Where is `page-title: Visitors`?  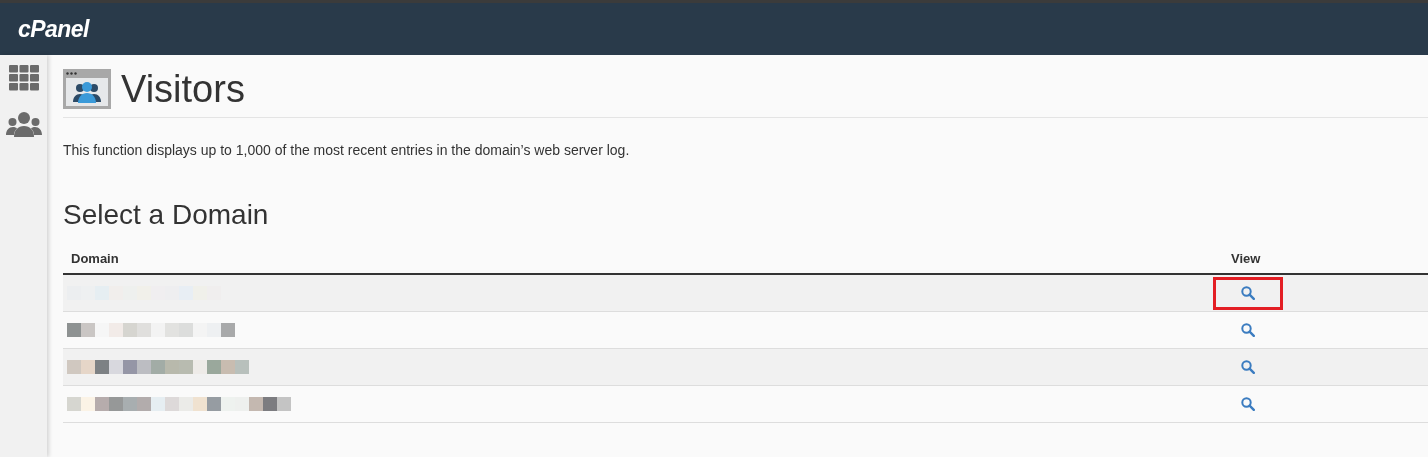 page-title: Visitors is located at coordinates (183, 89).